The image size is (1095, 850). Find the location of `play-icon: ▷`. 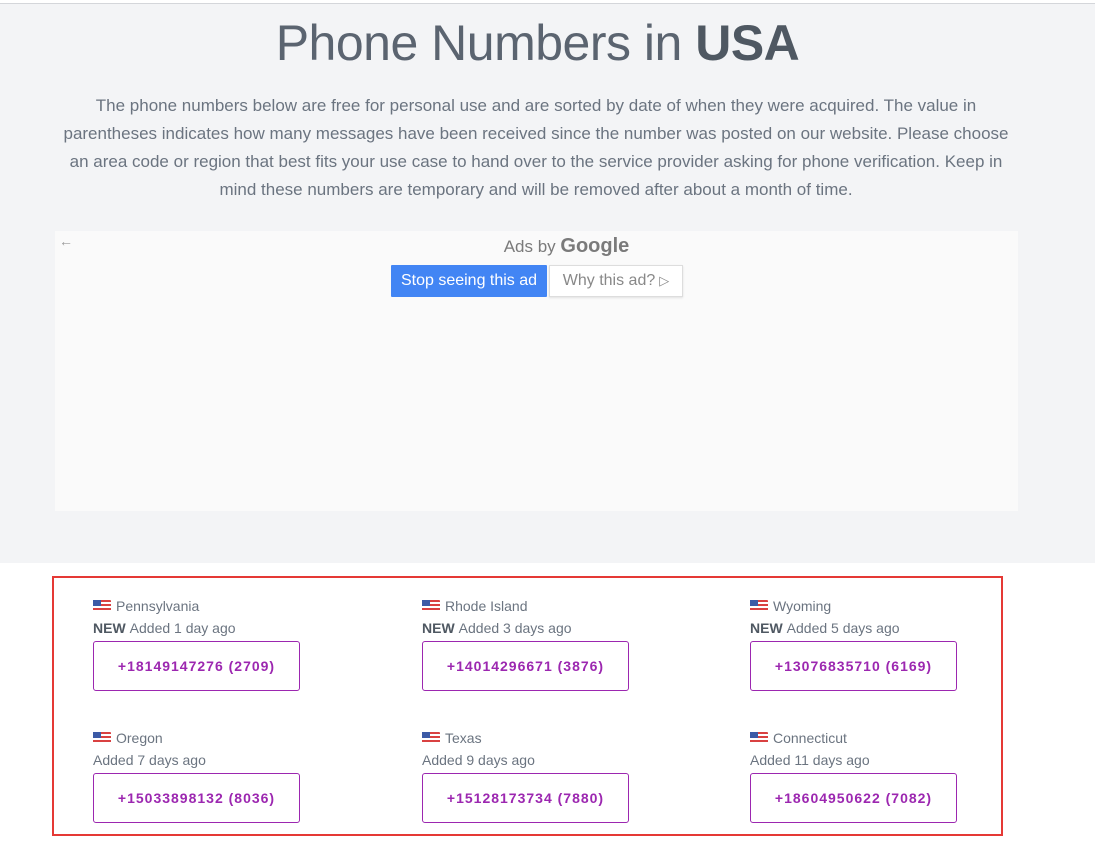

play-icon: ▷ is located at coordinates (664, 280).